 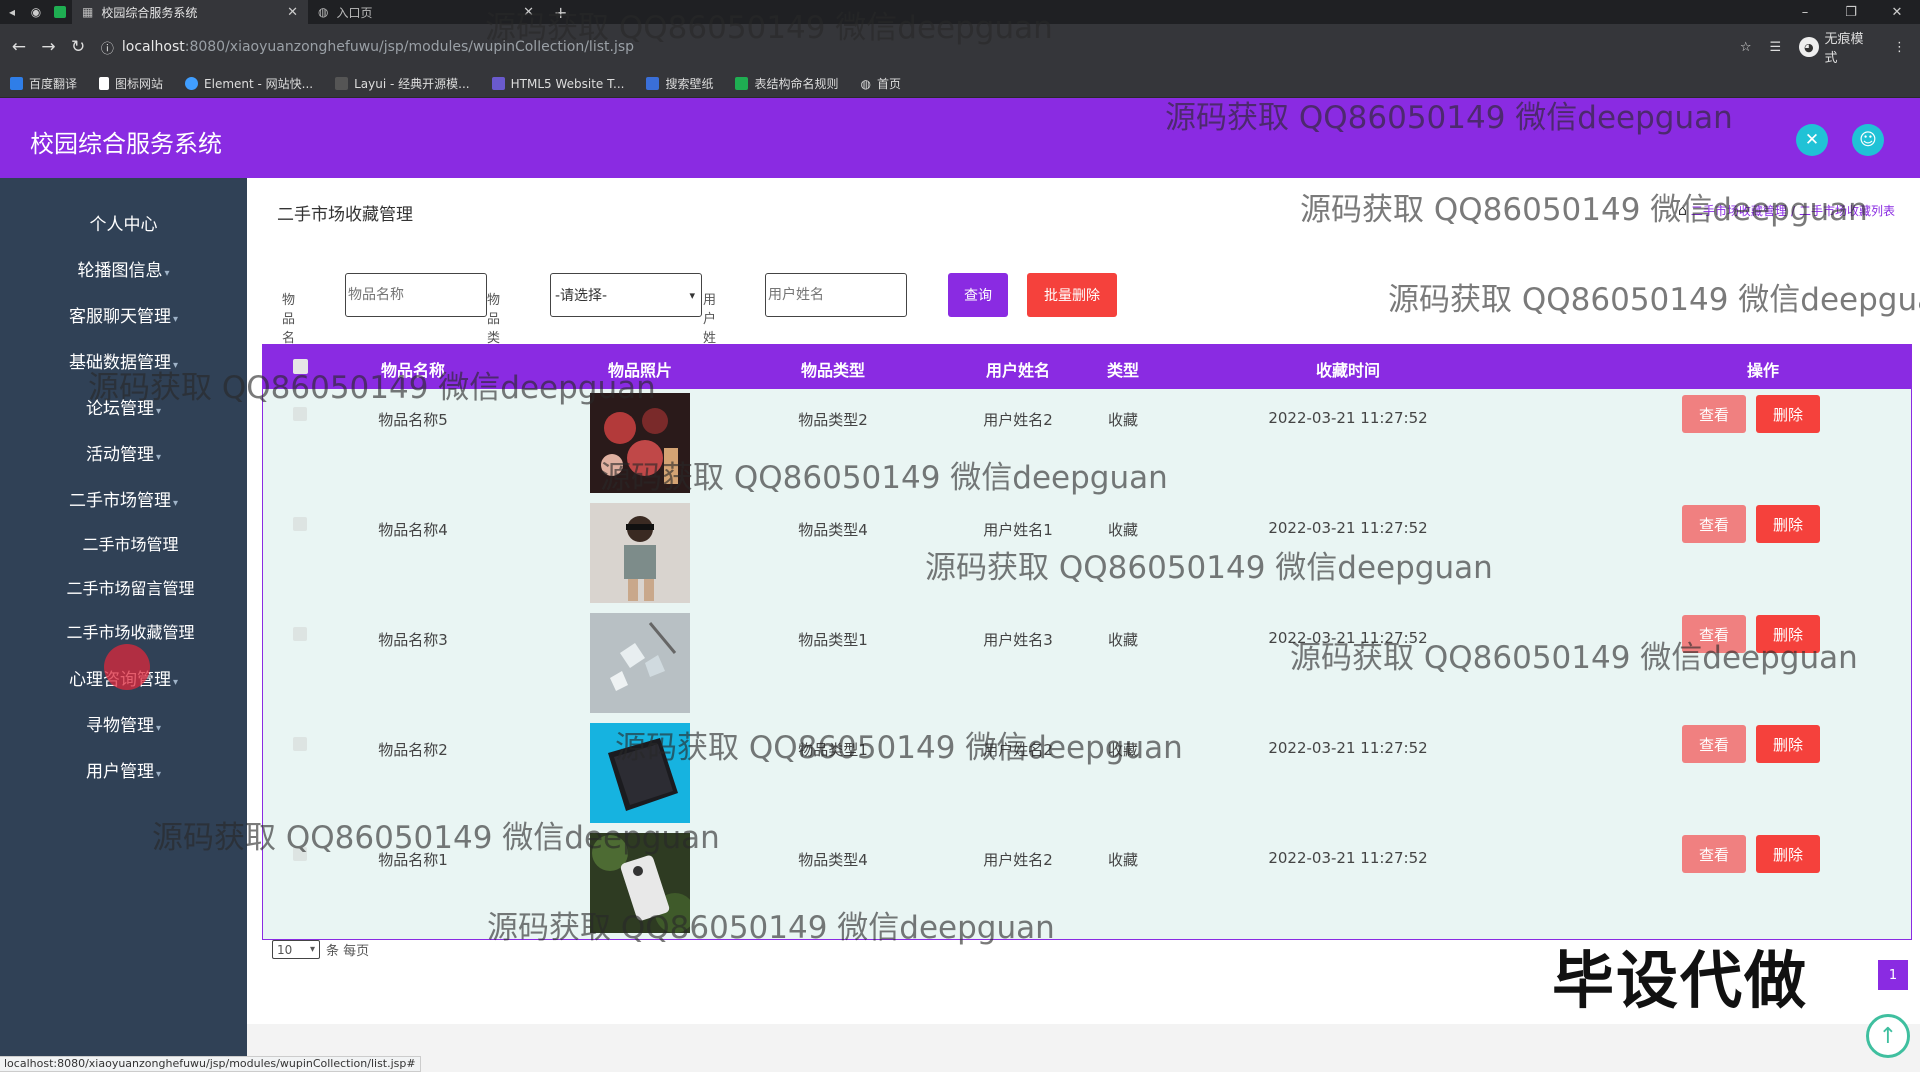 I want to click on item-name-input, so click(x=416, y=295).